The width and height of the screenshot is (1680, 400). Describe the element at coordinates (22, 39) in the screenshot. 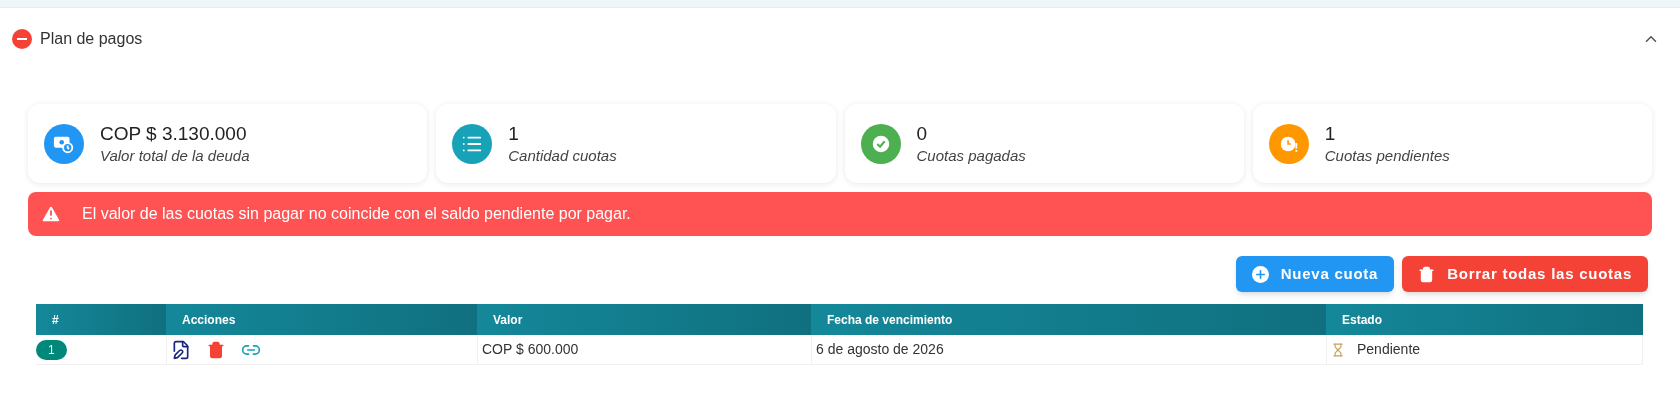

I see `collapse-icon` at that location.